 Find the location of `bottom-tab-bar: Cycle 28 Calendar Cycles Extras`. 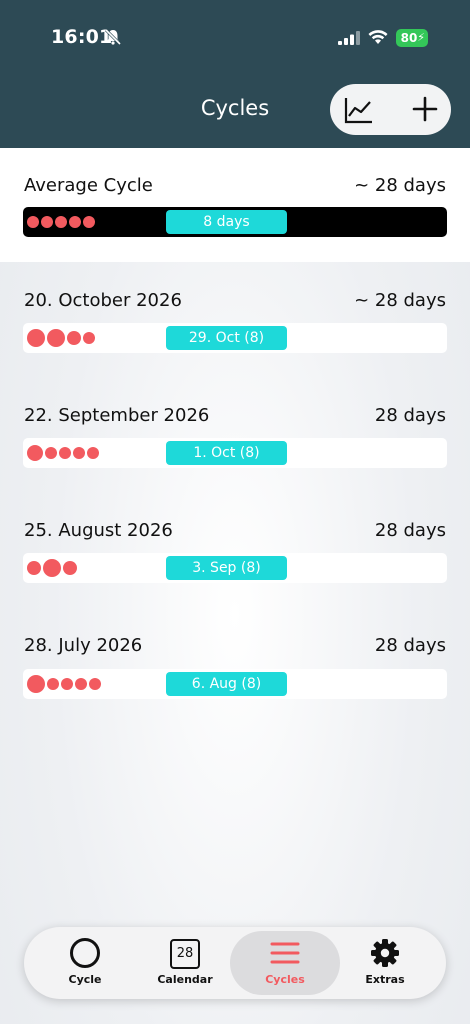

bottom-tab-bar: Cycle 28 Calendar Cycles Extras is located at coordinates (235, 963).